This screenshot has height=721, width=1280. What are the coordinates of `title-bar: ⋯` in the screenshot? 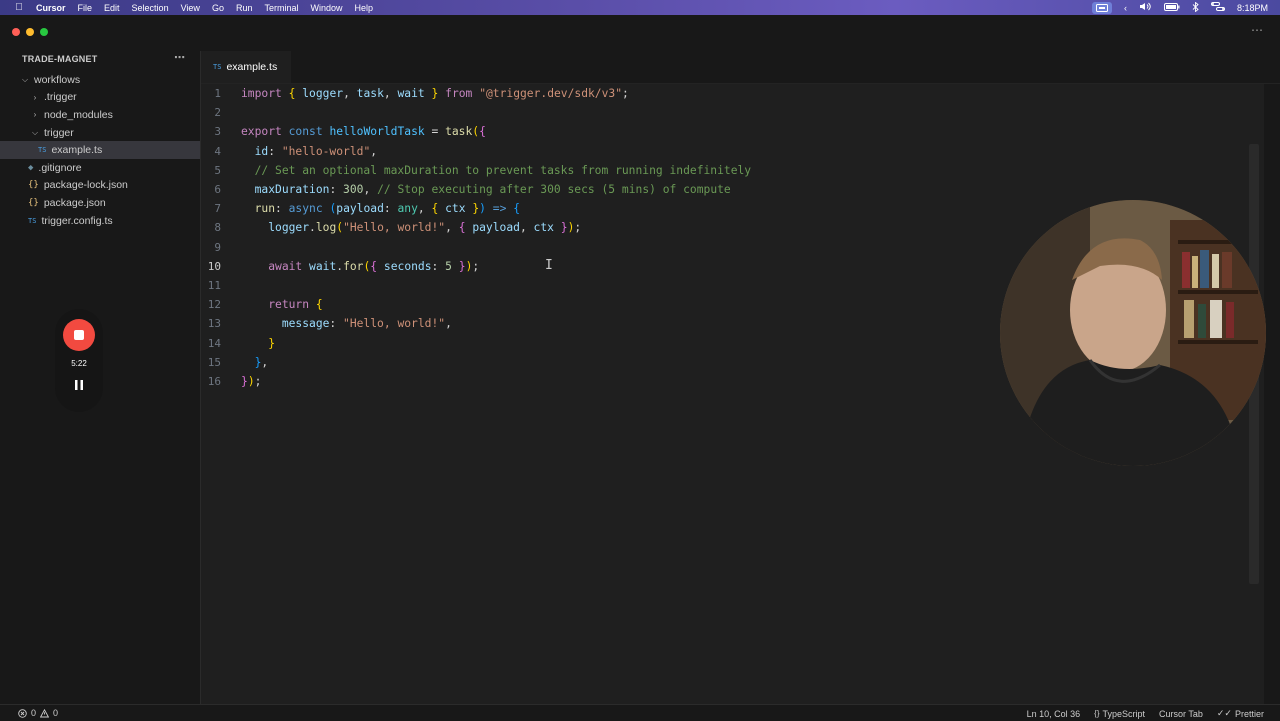 It's located at (640, 33).